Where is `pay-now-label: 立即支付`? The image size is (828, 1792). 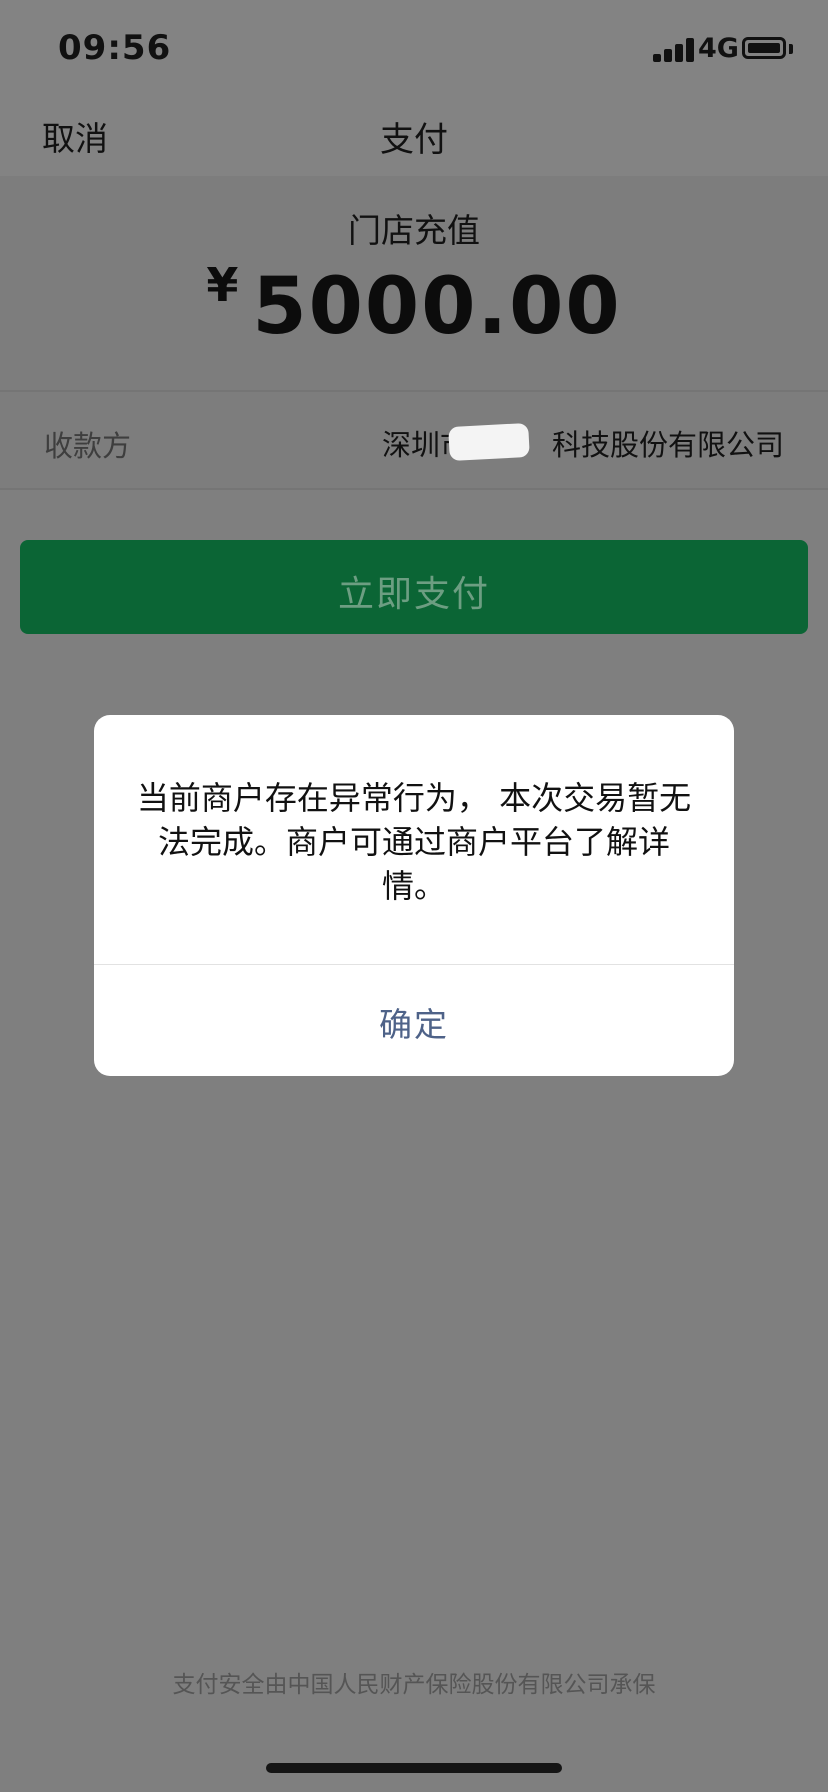
pay-now-label: 立即支付 is located at coordinates (413, 594).